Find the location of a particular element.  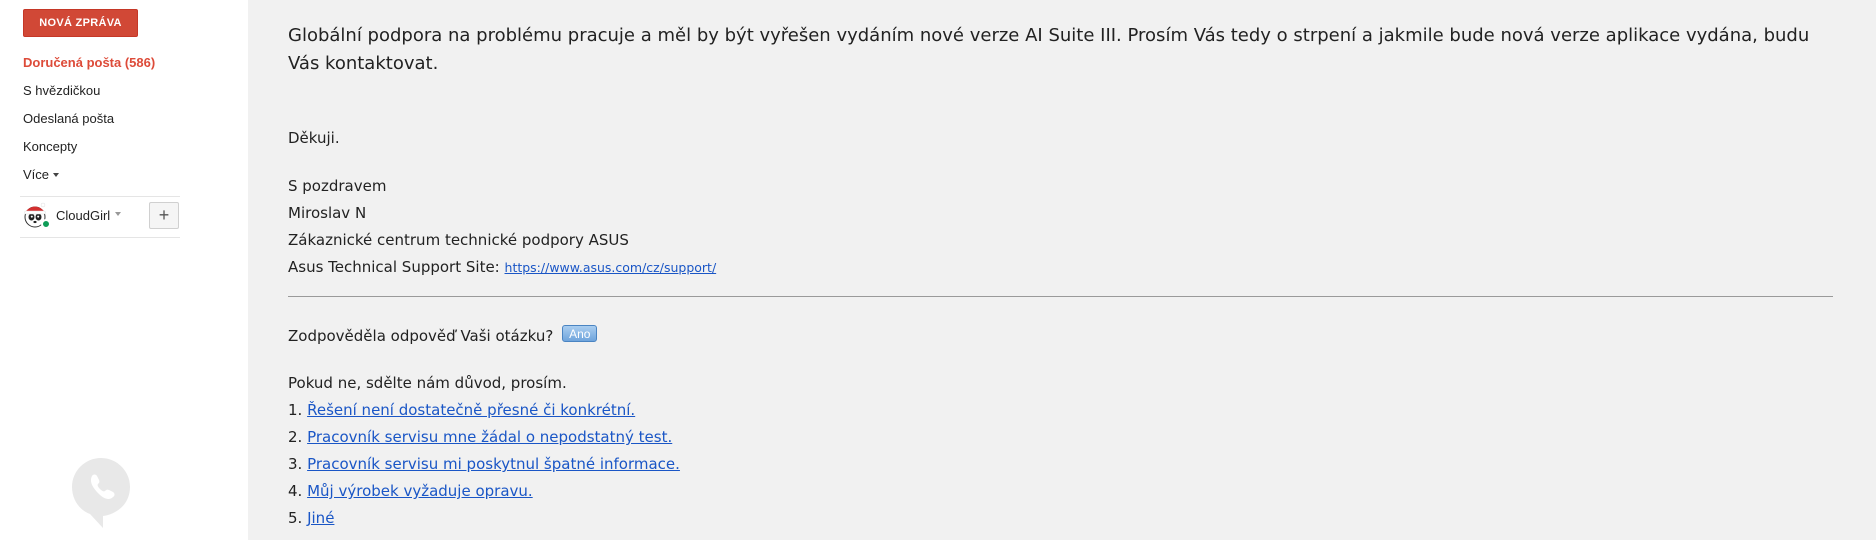

add-contact-button: + is located at coordinates (164, 215).